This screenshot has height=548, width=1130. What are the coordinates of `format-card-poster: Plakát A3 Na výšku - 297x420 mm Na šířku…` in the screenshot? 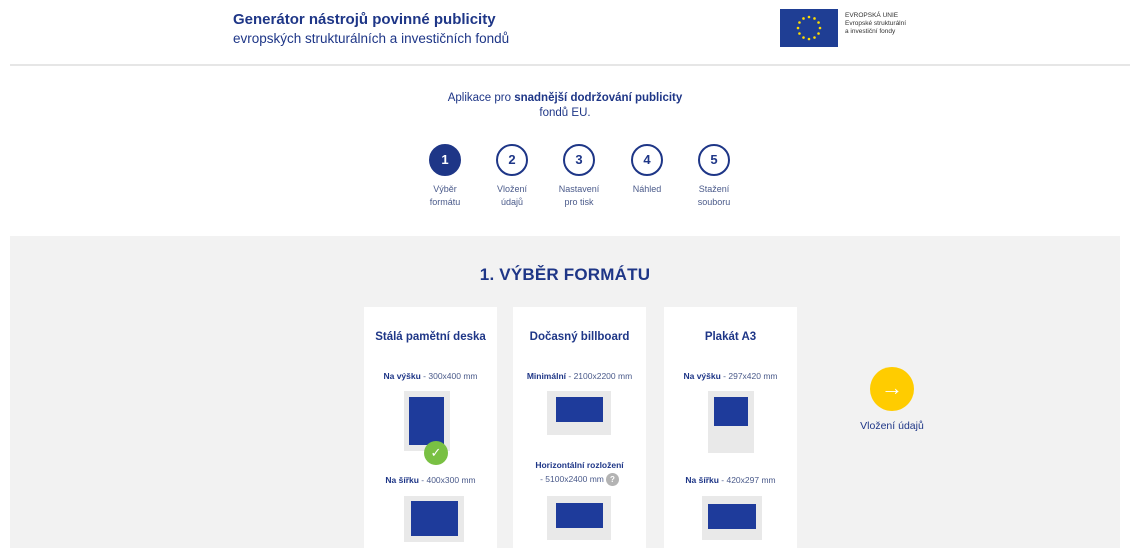 It's located at (730, 427).